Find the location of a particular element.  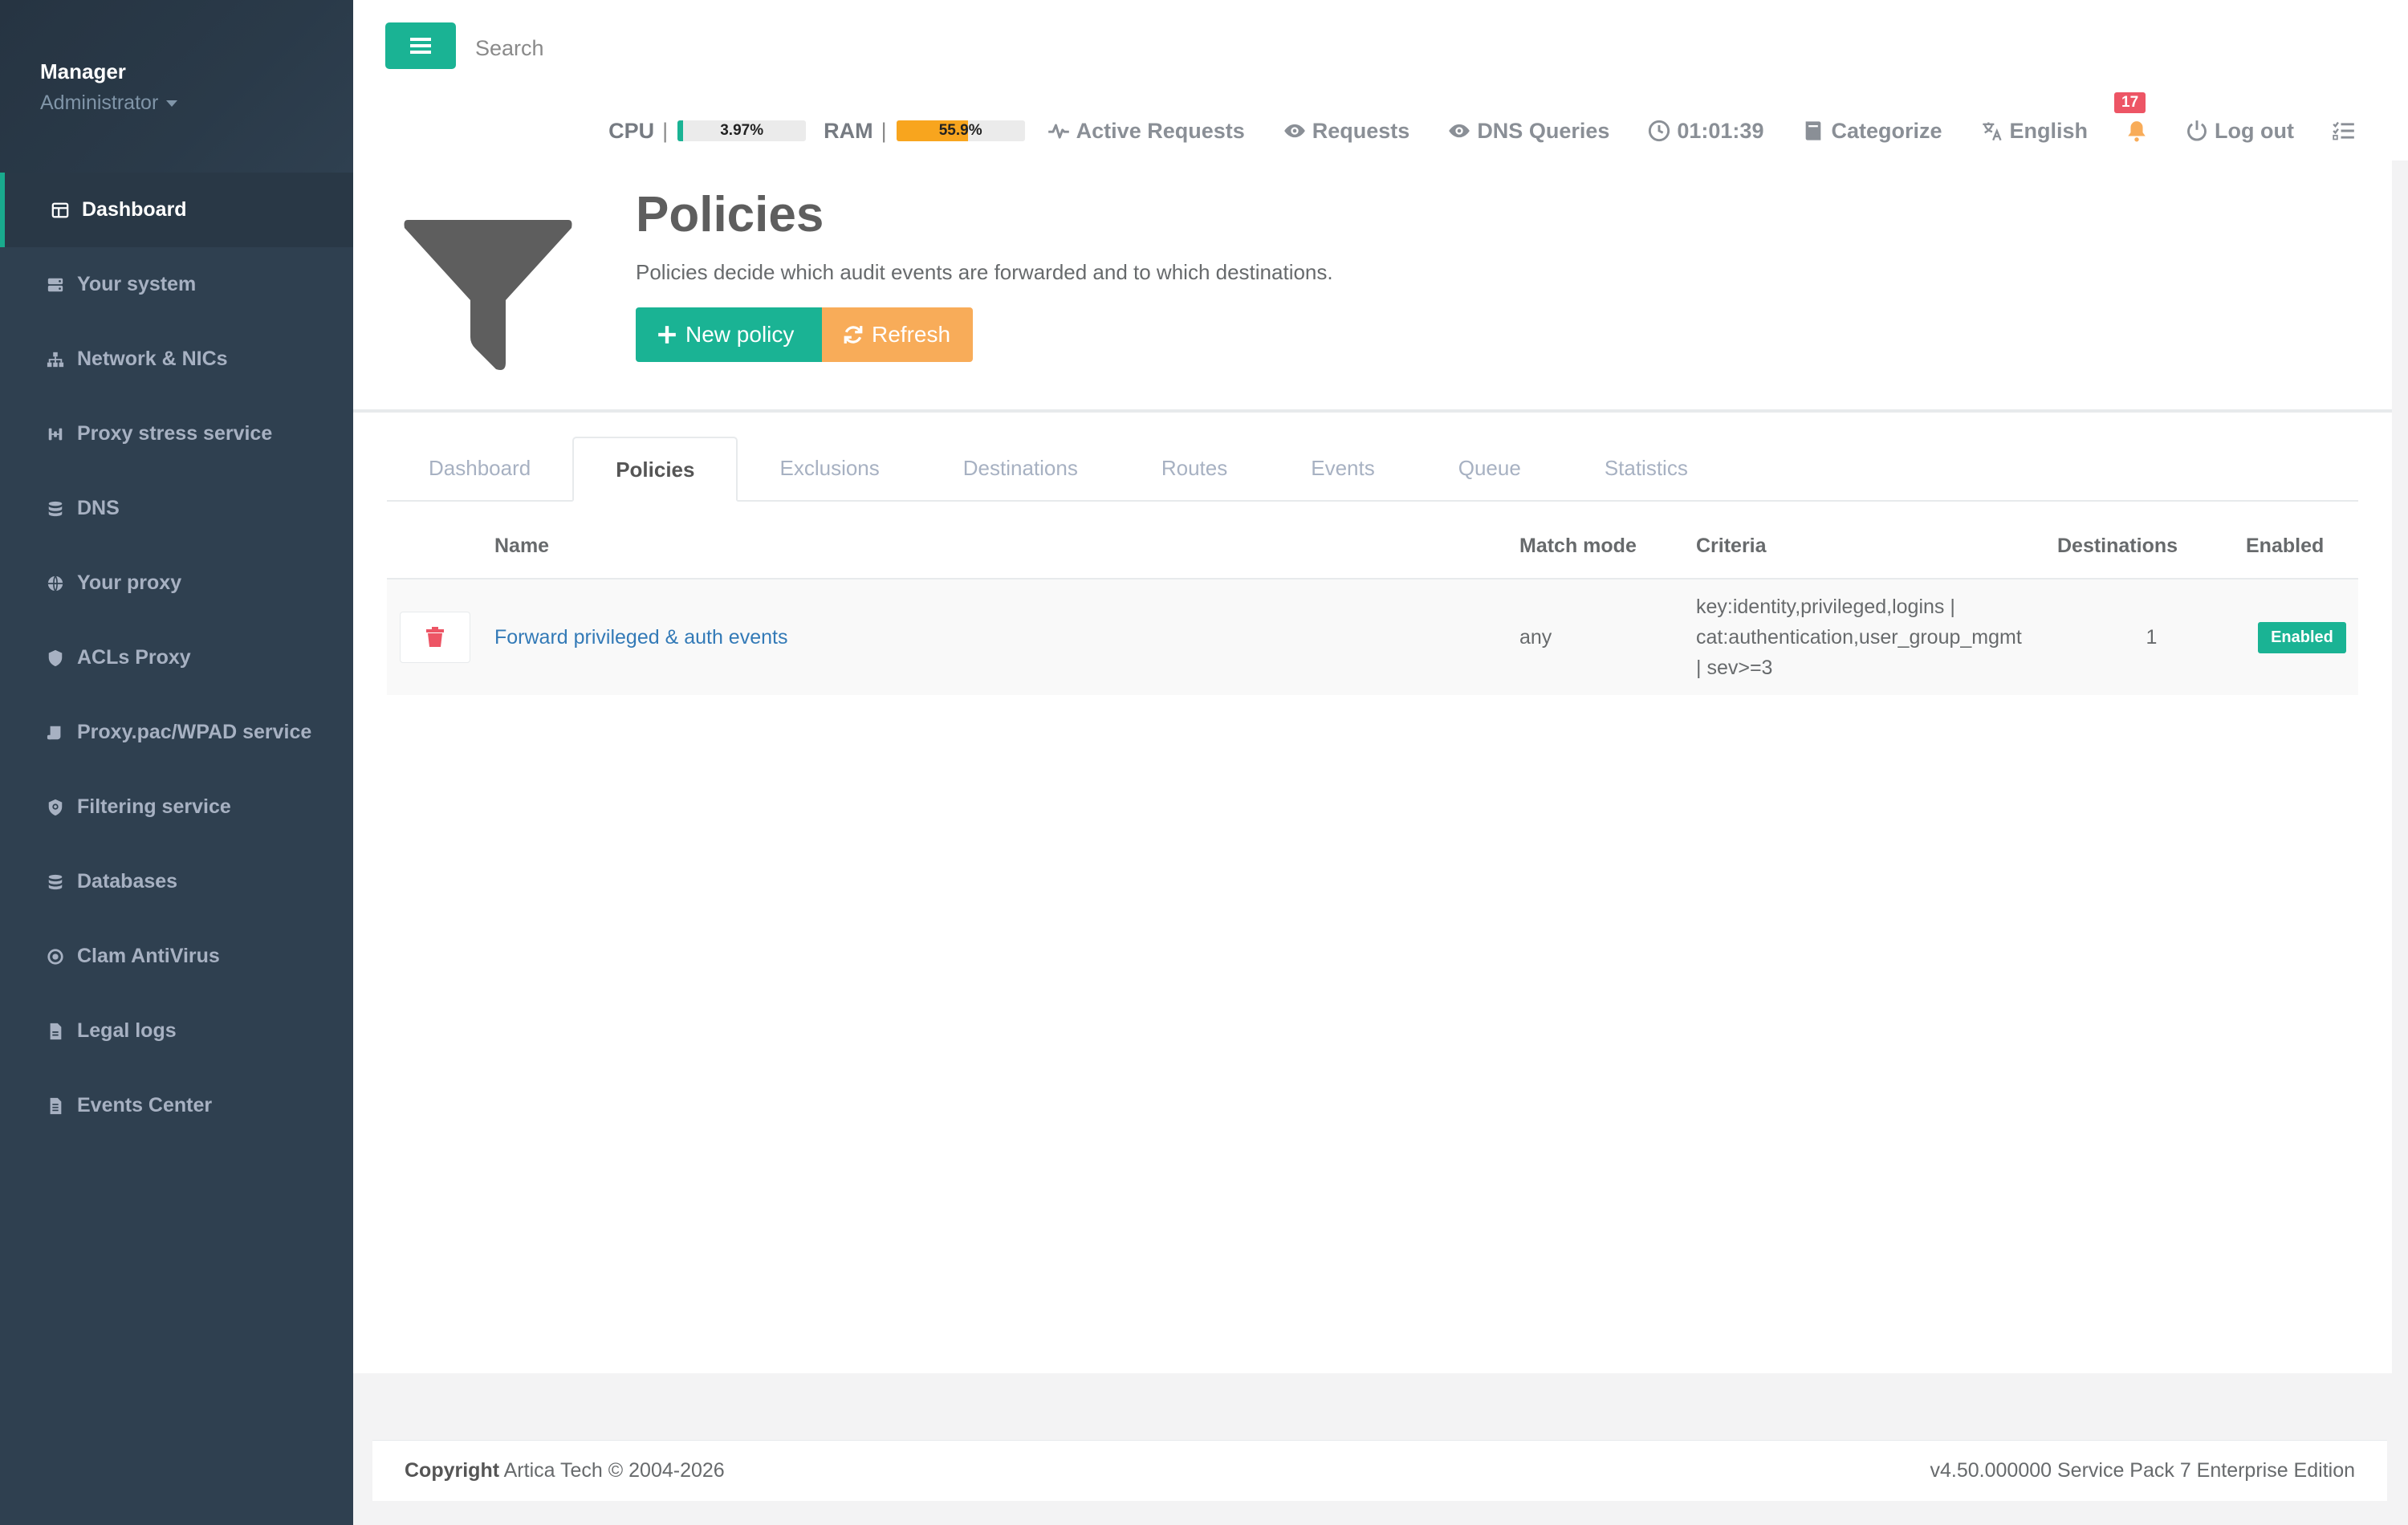

filter-icon is located at coordinates (488, 295).